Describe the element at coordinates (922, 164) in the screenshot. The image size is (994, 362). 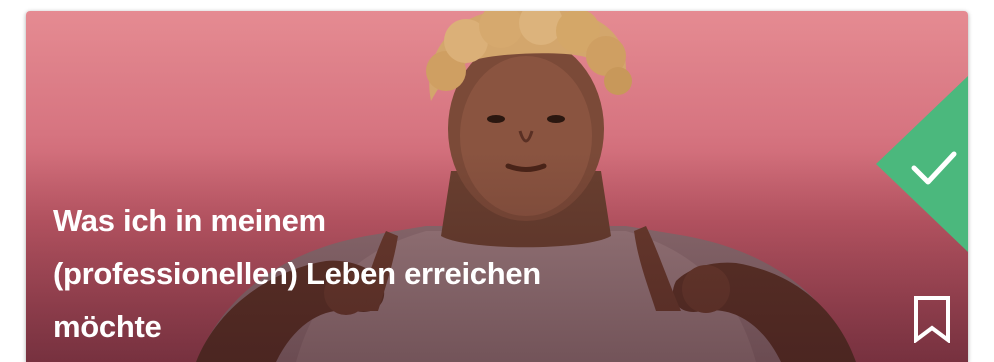
I see `completed-badge` at that location.